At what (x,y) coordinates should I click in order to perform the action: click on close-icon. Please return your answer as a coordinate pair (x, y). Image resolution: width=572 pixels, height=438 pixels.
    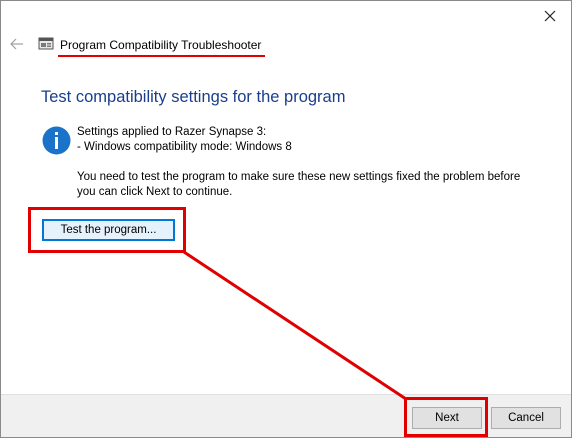
    Looking at the image, I should click on (550, 16).